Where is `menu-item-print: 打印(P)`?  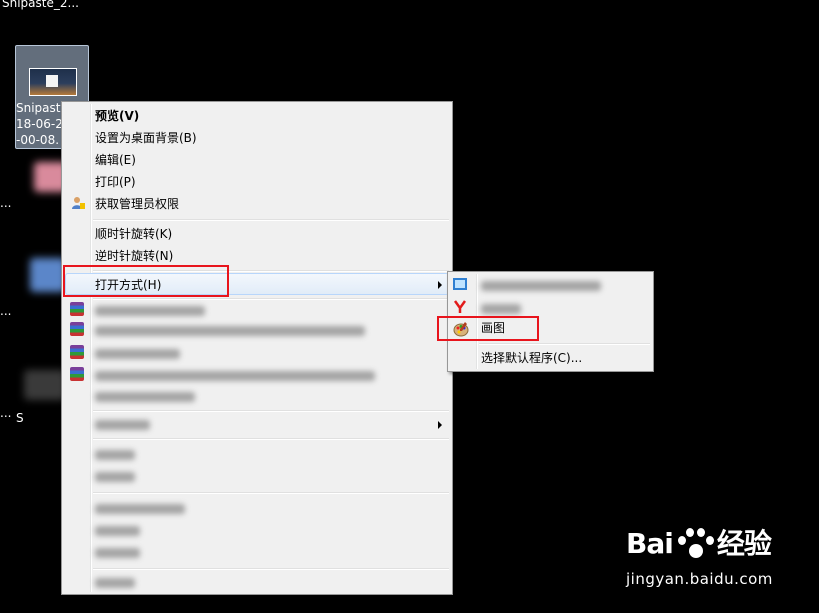
menu-item-print: 打印(P) is located at coordinates (115, 182).